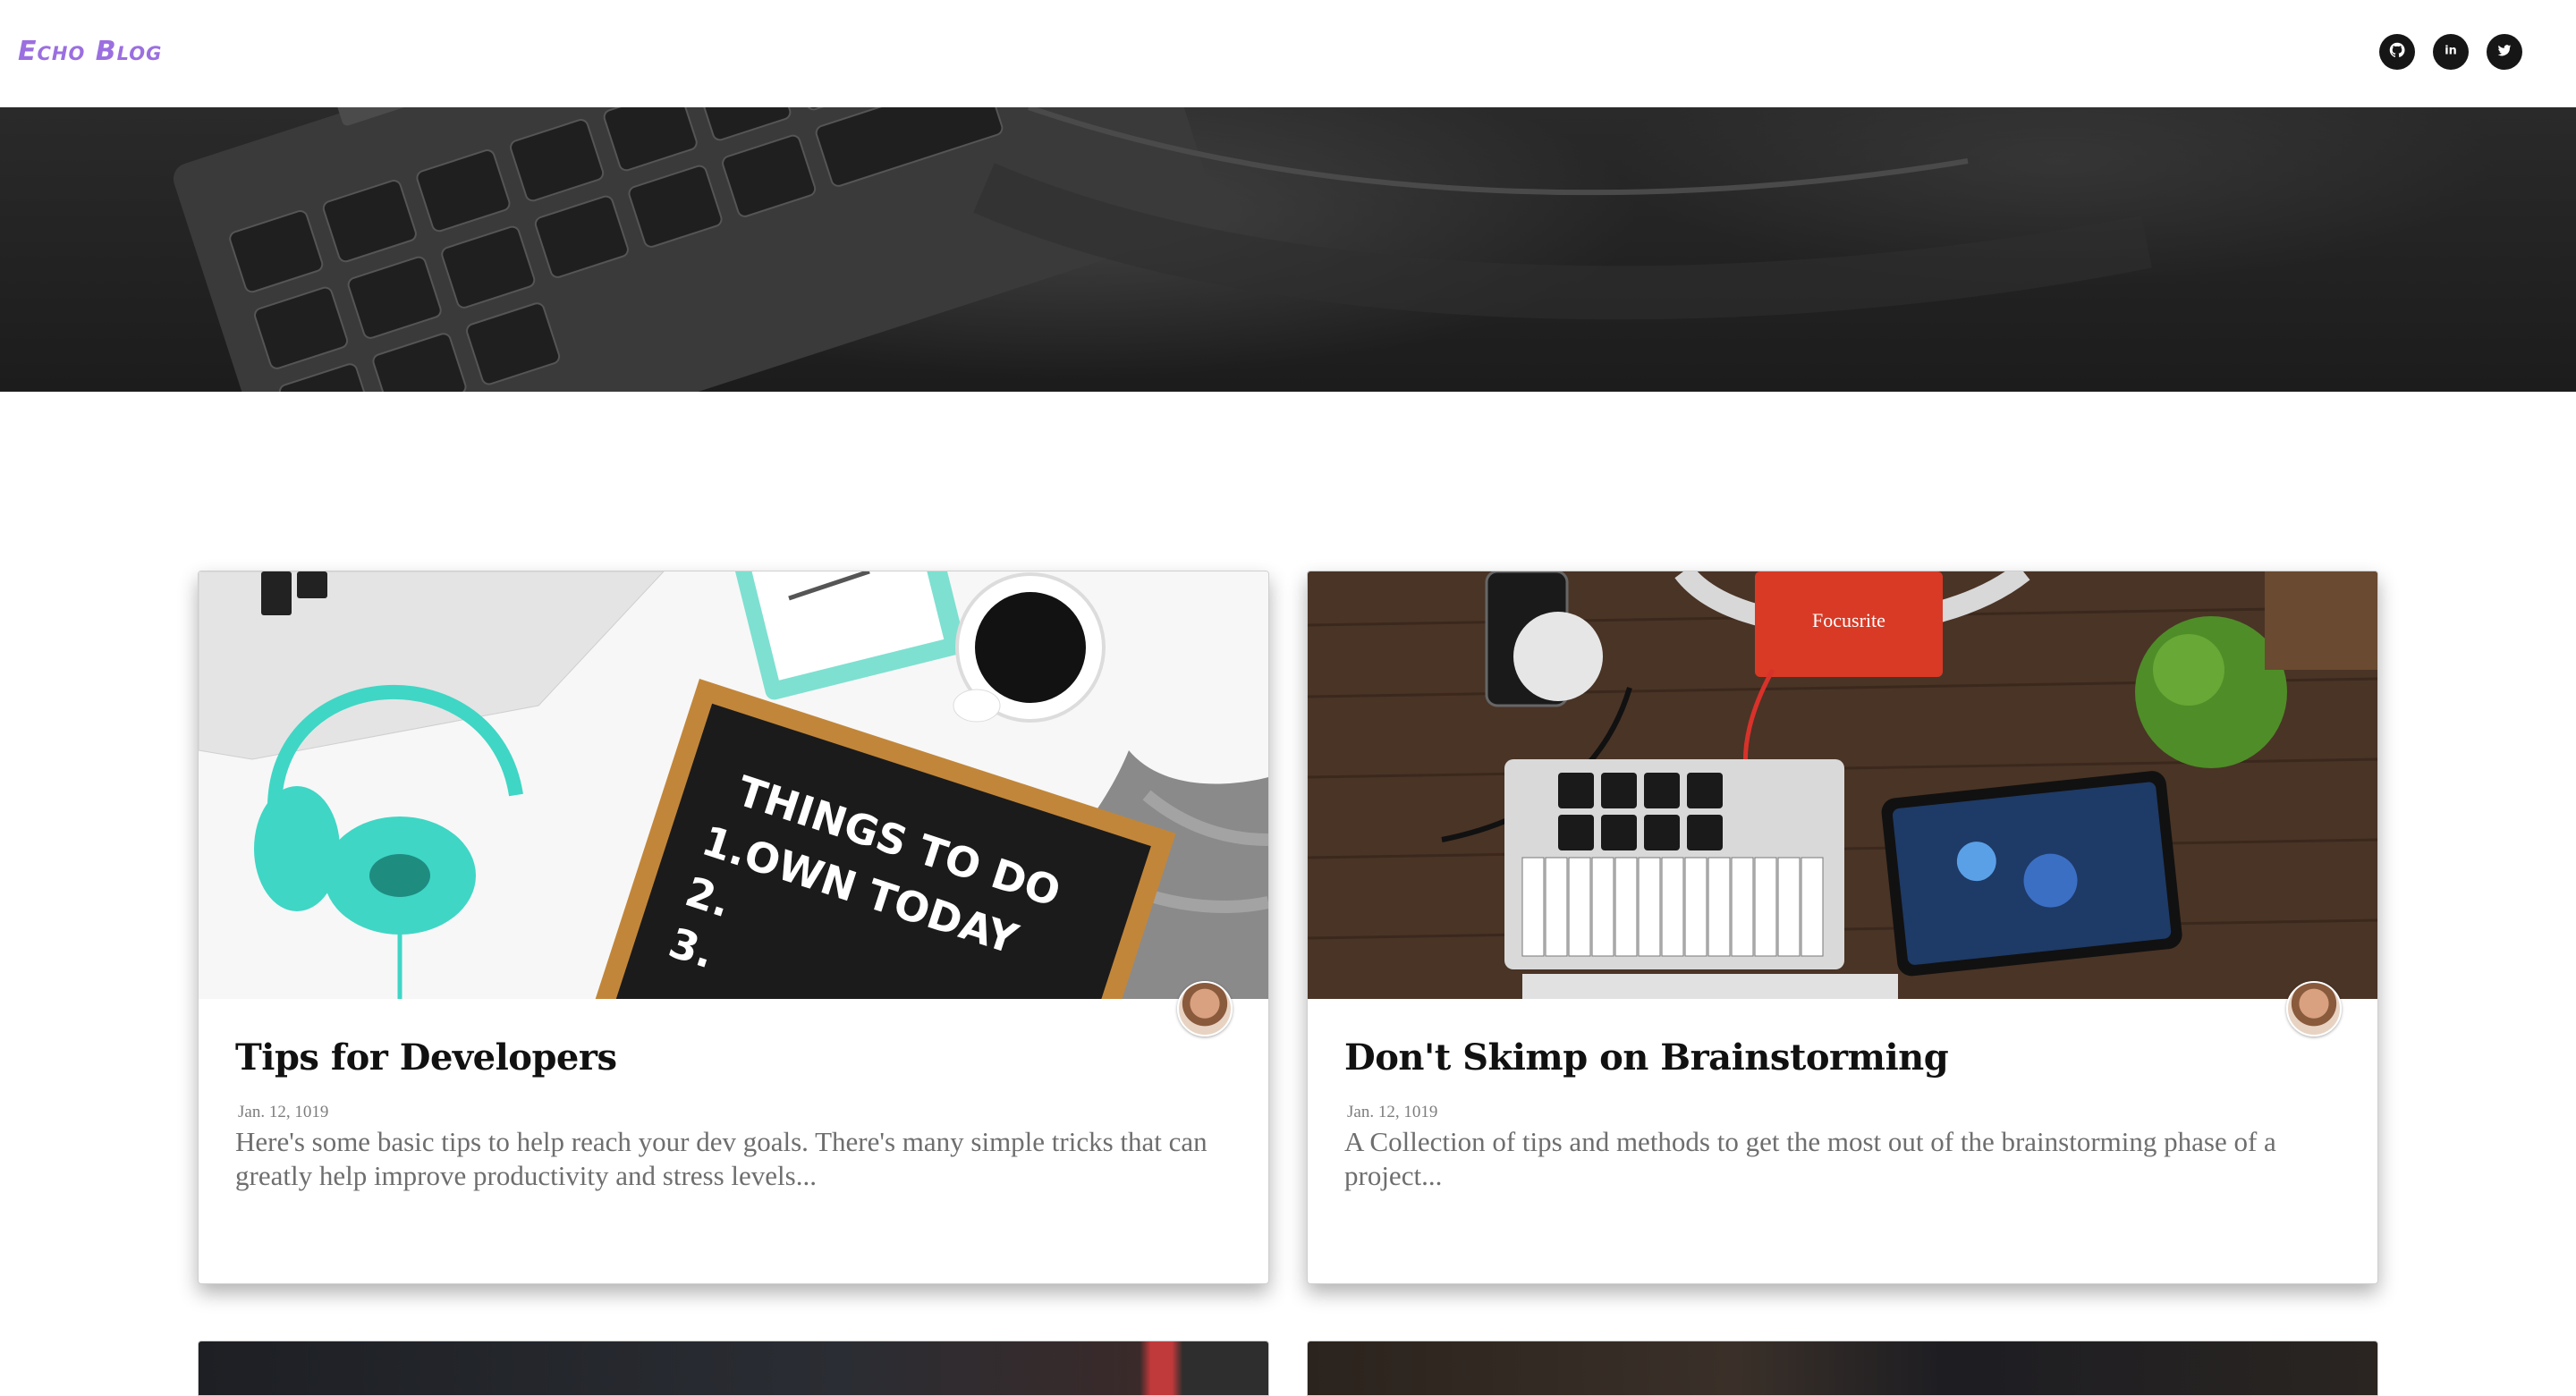 The width and height of the screenshot is (2576, 1396). I want to click on twitter-icon, so click(2504, 51).